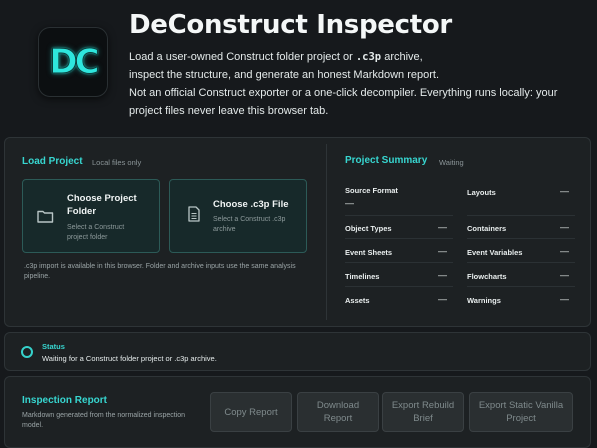 Image resolution: width=597 pixels, height=448 pixels. I want to click on download-report-label: Download Report, so click(338, 412).